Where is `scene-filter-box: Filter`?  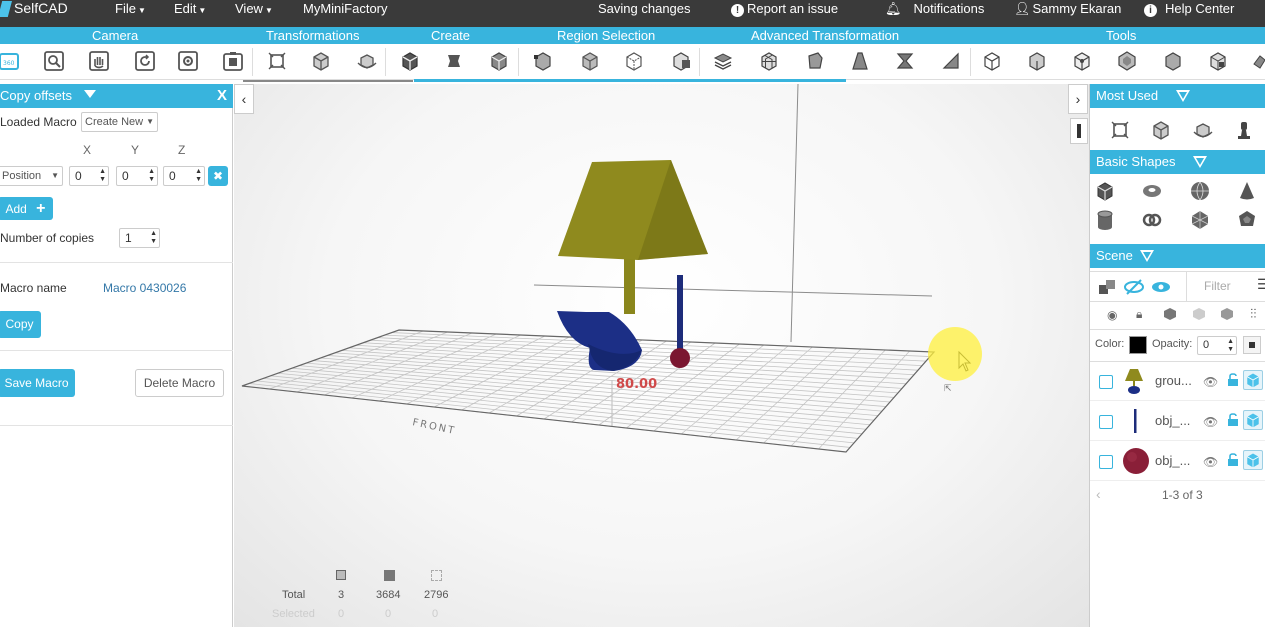
scene-filter-box: Filter is located at coordinates (1225, 286).